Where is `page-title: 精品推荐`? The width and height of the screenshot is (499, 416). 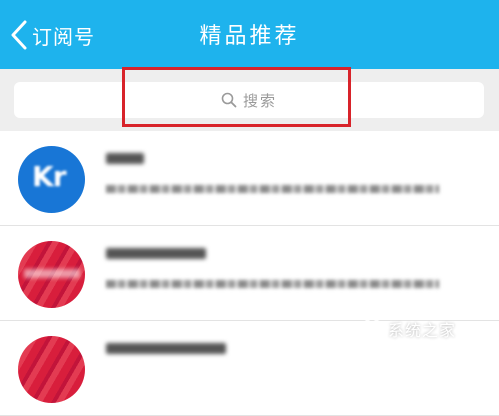
page-title: 精品推荐 is located at coordinates (249, 36).